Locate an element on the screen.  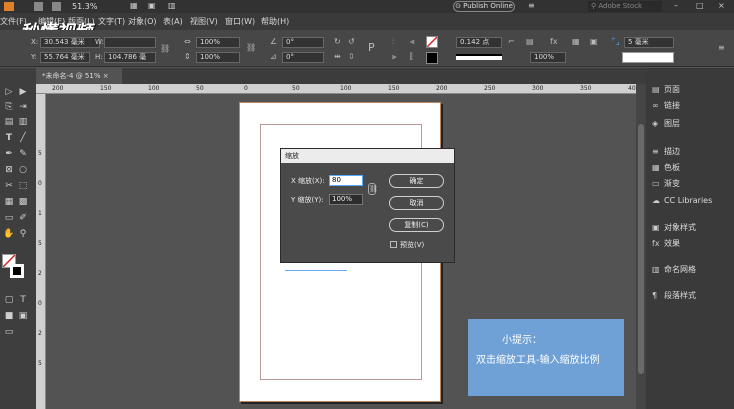
eyedropper-tool-icon: ✐ is located at coordinates (23, 218).